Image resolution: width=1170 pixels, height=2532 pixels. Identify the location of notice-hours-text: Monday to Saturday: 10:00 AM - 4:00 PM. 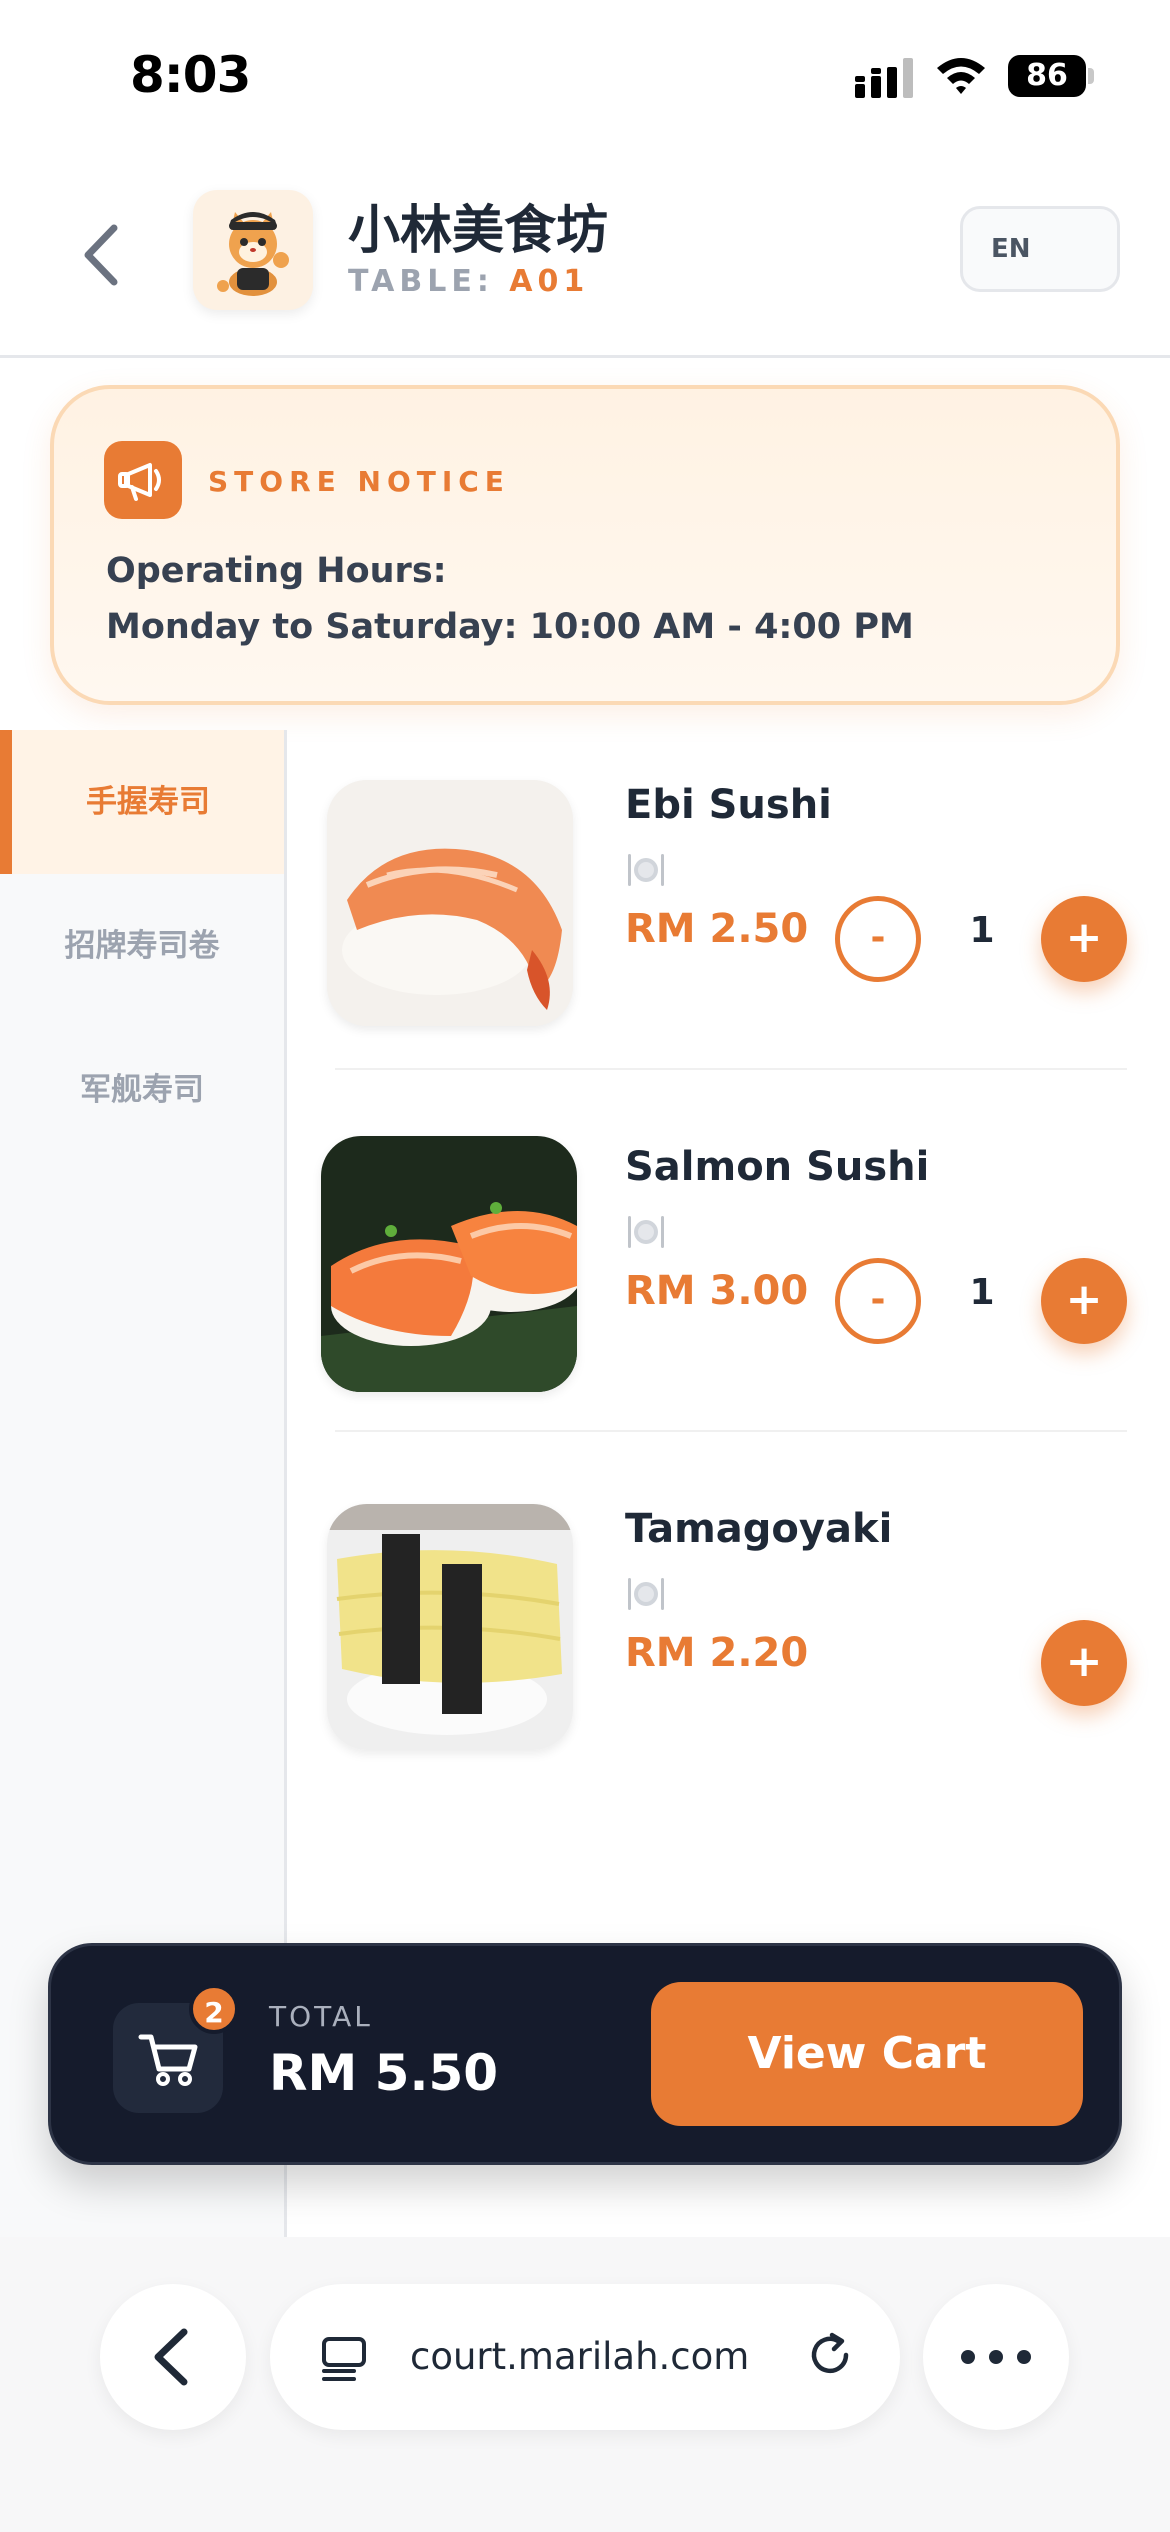
(510, 627).